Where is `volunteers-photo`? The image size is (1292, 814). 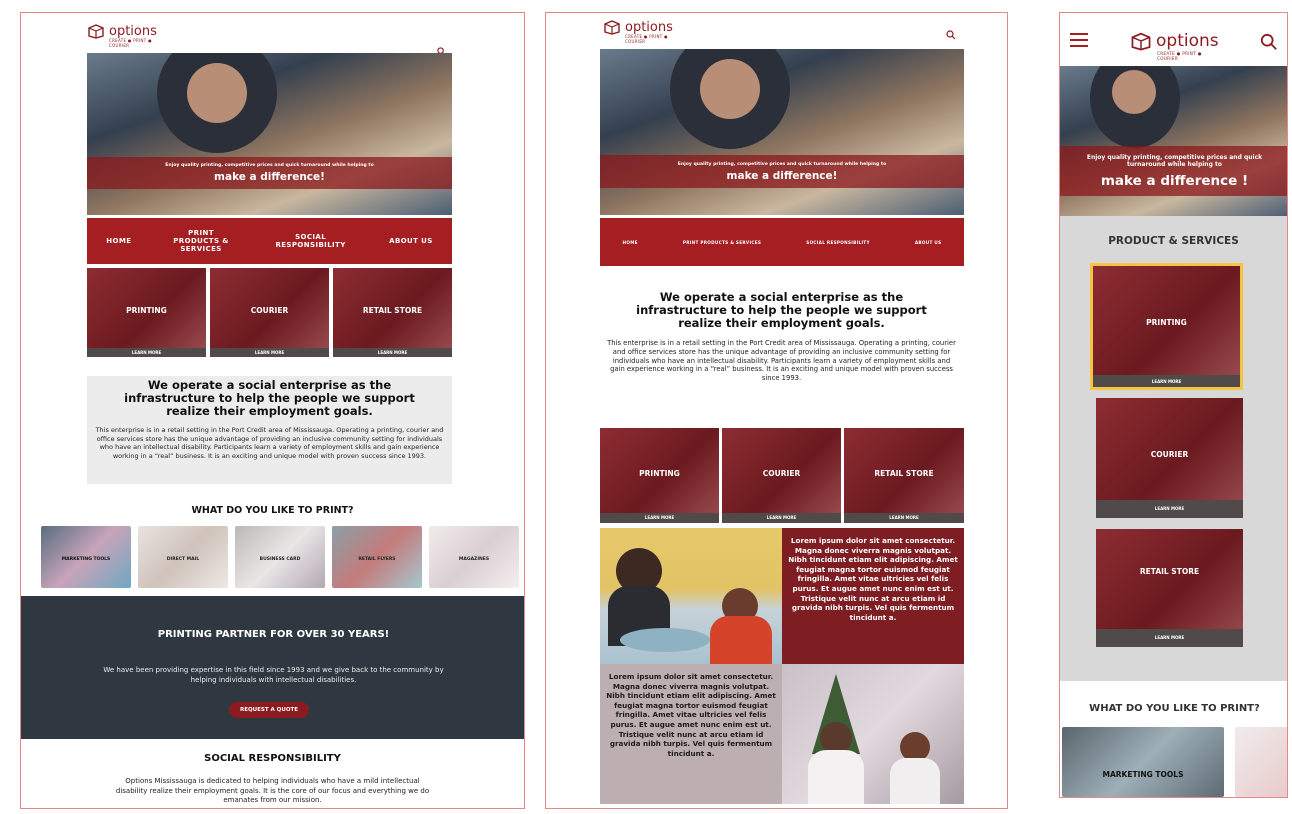
volunteers-photo is located at coordinates (873, 734).